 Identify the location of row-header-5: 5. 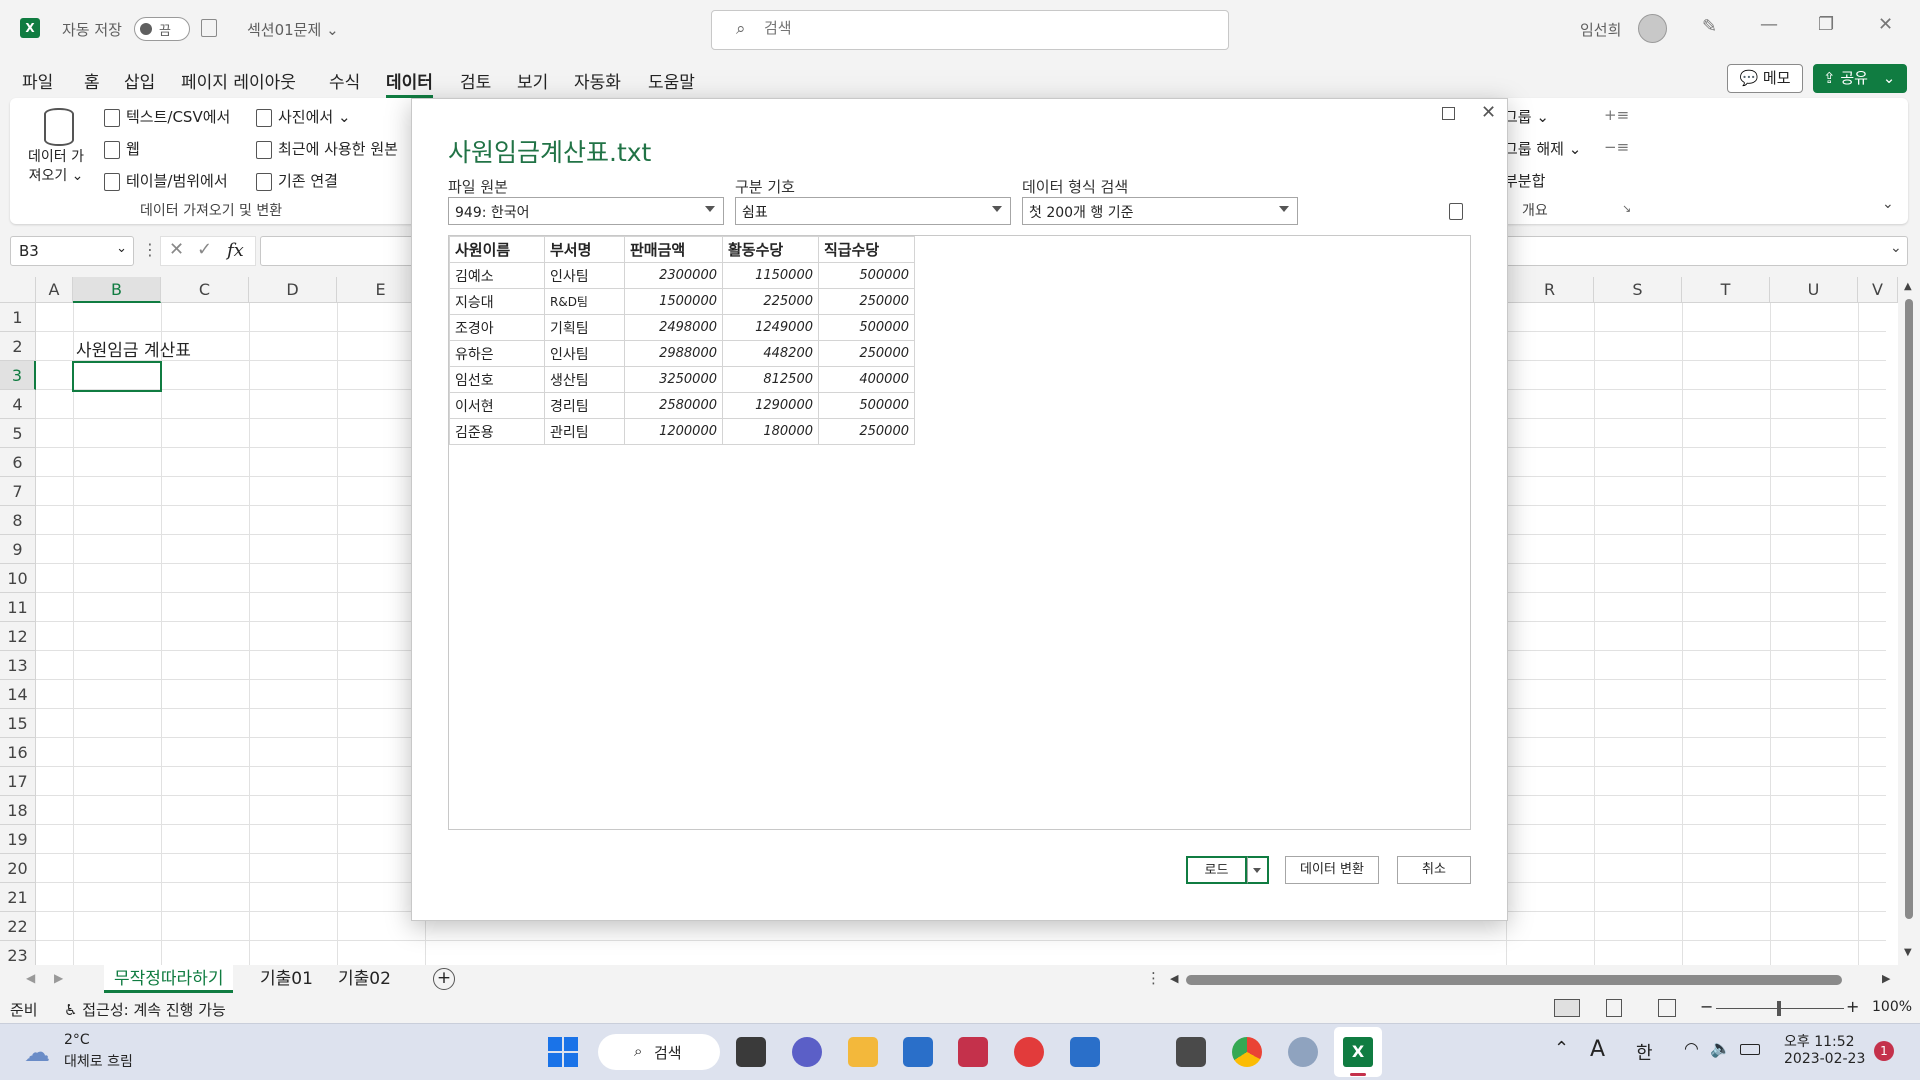
(18, 433).